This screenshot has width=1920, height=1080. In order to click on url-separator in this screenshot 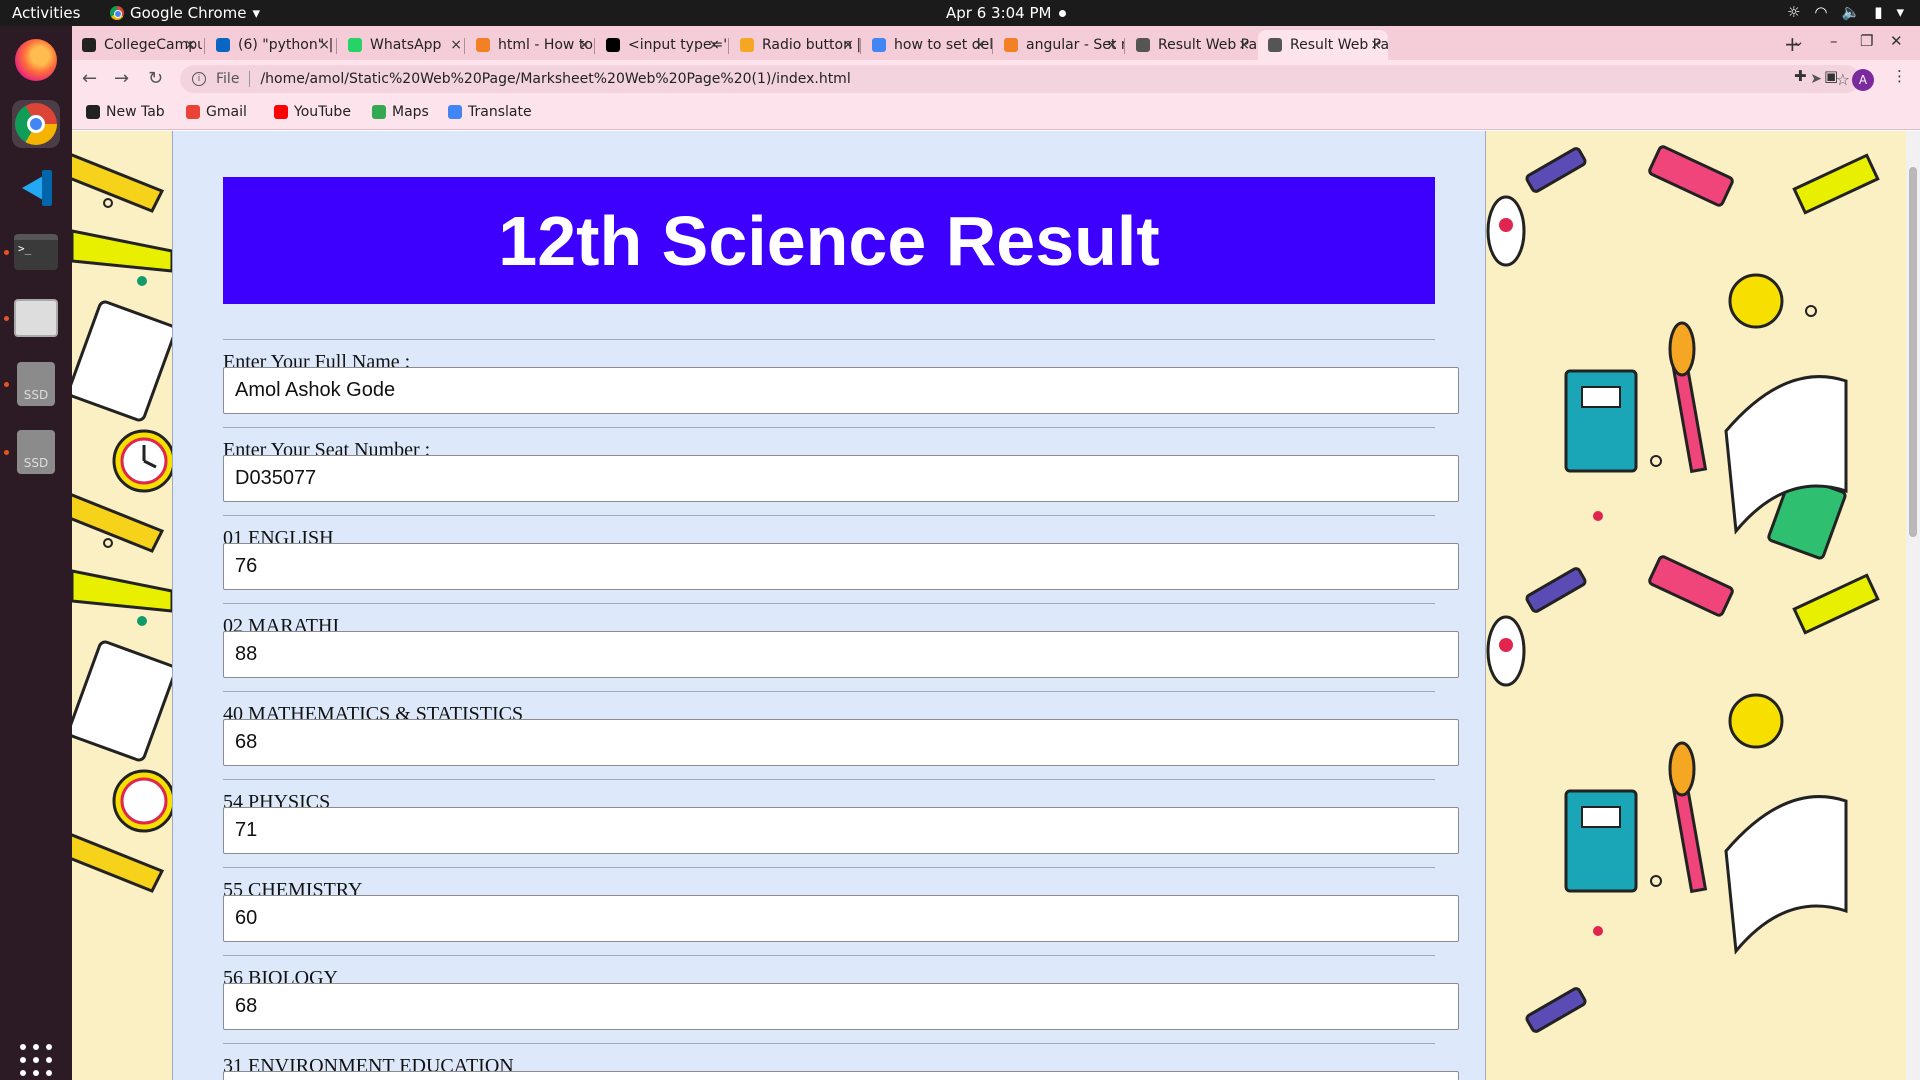, I will do `click(250, 79)`.